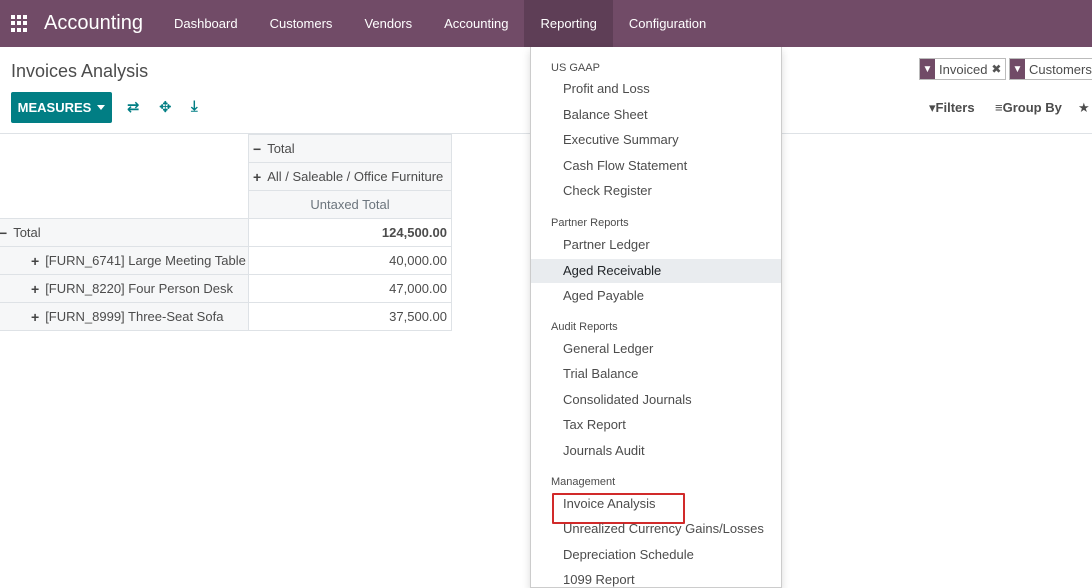 Image resolution: width=1092 pixels, height=588 pixels. Describe the element at coordinates (350, 316) in the screenshot. I see `row-value: 37,500.00` at that location.